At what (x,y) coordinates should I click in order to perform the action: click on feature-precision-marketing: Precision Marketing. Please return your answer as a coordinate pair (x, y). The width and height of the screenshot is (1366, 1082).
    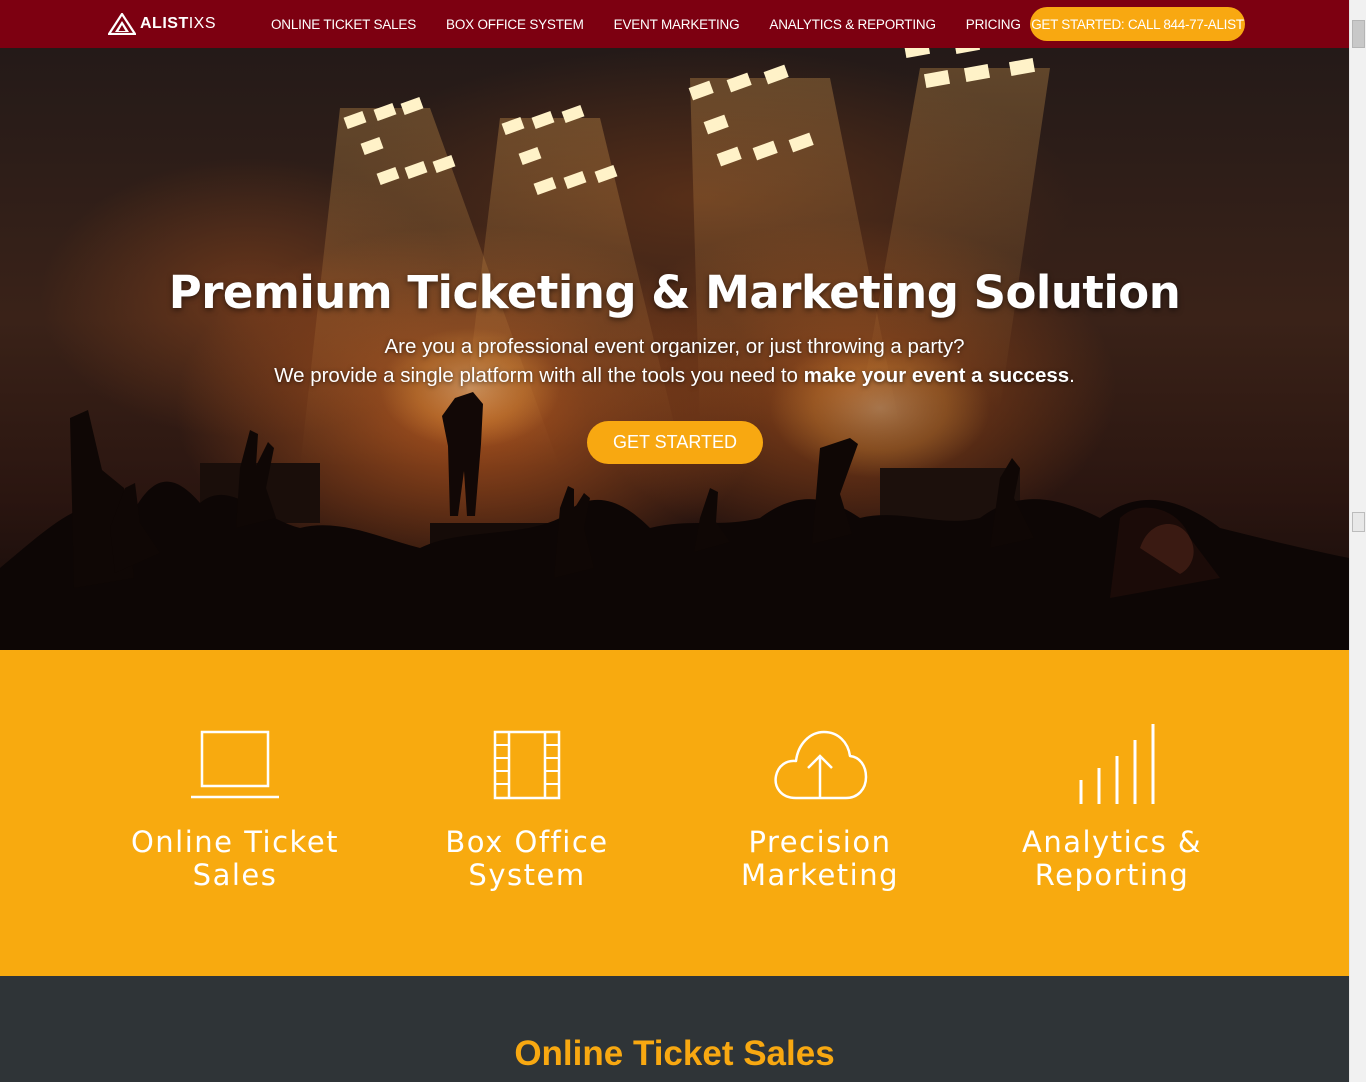
    Looking at the image, I should click on (820, 806).